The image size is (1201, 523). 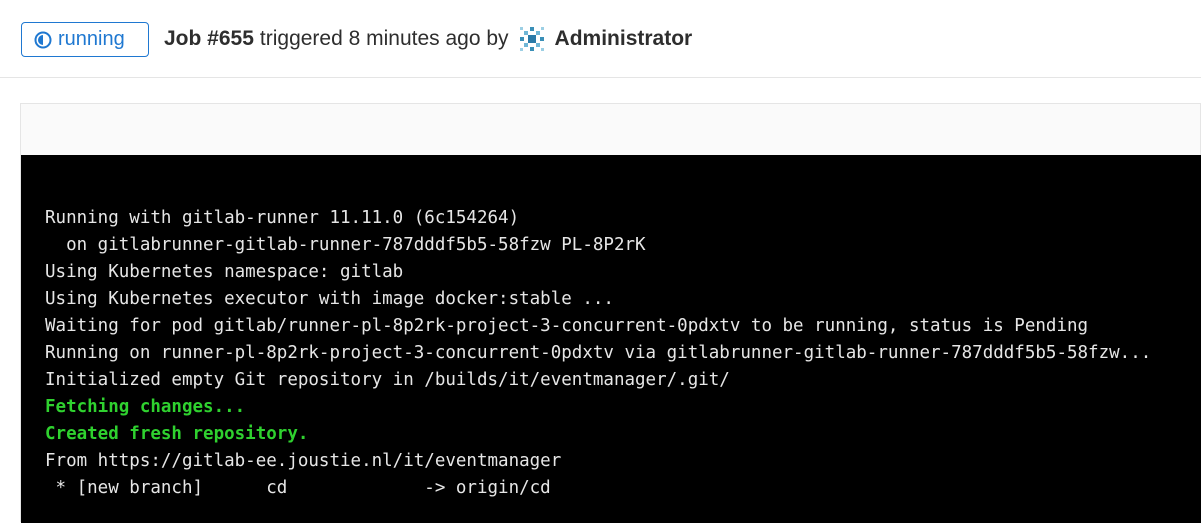 I want to click on running-status-icon, so click(x=43, y=40).